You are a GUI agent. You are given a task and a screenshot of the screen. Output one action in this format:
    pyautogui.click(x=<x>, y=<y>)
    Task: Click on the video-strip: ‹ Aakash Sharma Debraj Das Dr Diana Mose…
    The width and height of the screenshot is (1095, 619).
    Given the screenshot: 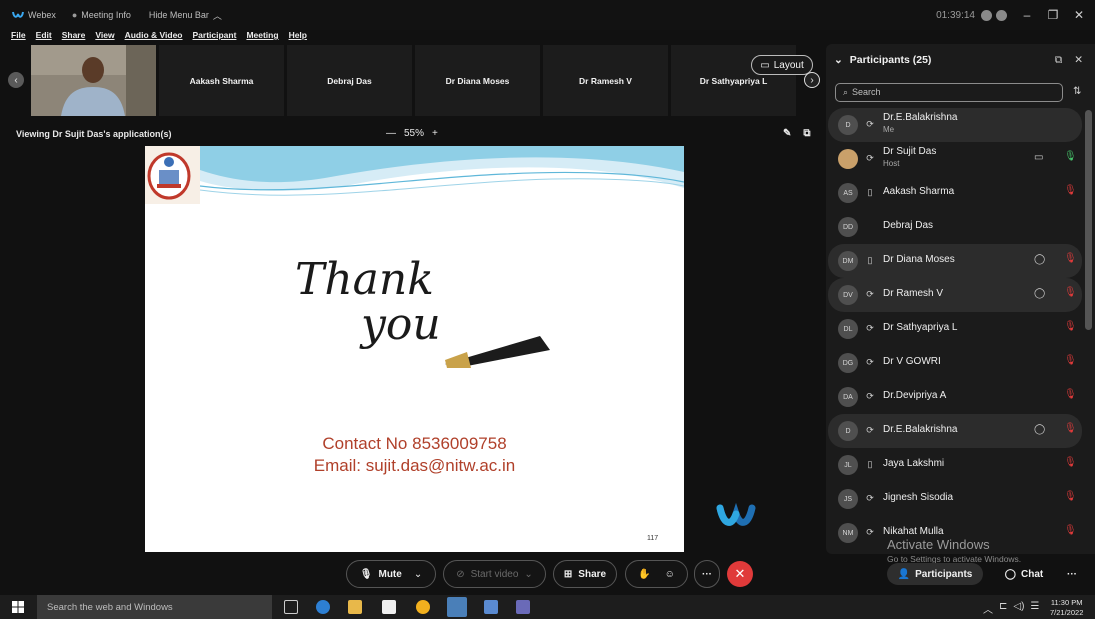 What is the action you would take?
    pyautogui.click(x=411, y=80)
    